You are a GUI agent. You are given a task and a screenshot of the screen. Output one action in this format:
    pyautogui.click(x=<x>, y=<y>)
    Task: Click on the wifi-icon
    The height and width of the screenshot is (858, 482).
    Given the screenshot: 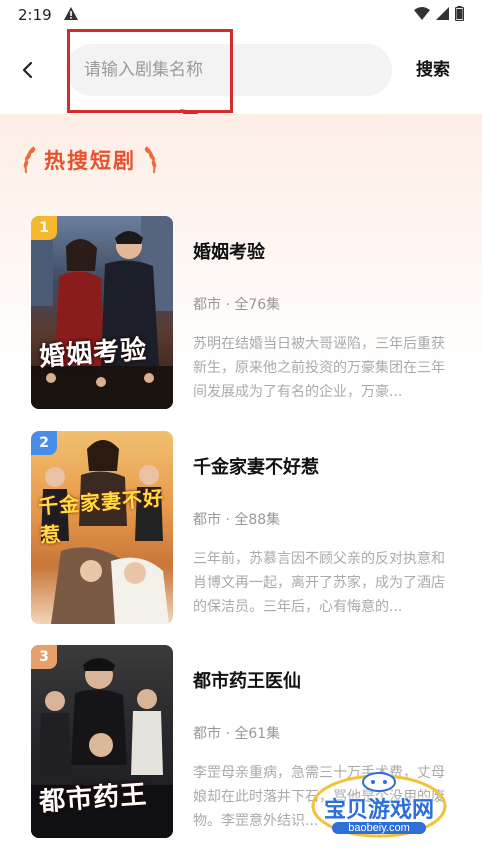 What is the action you would take?
    pyautogui.click(x=422, y=15)
    